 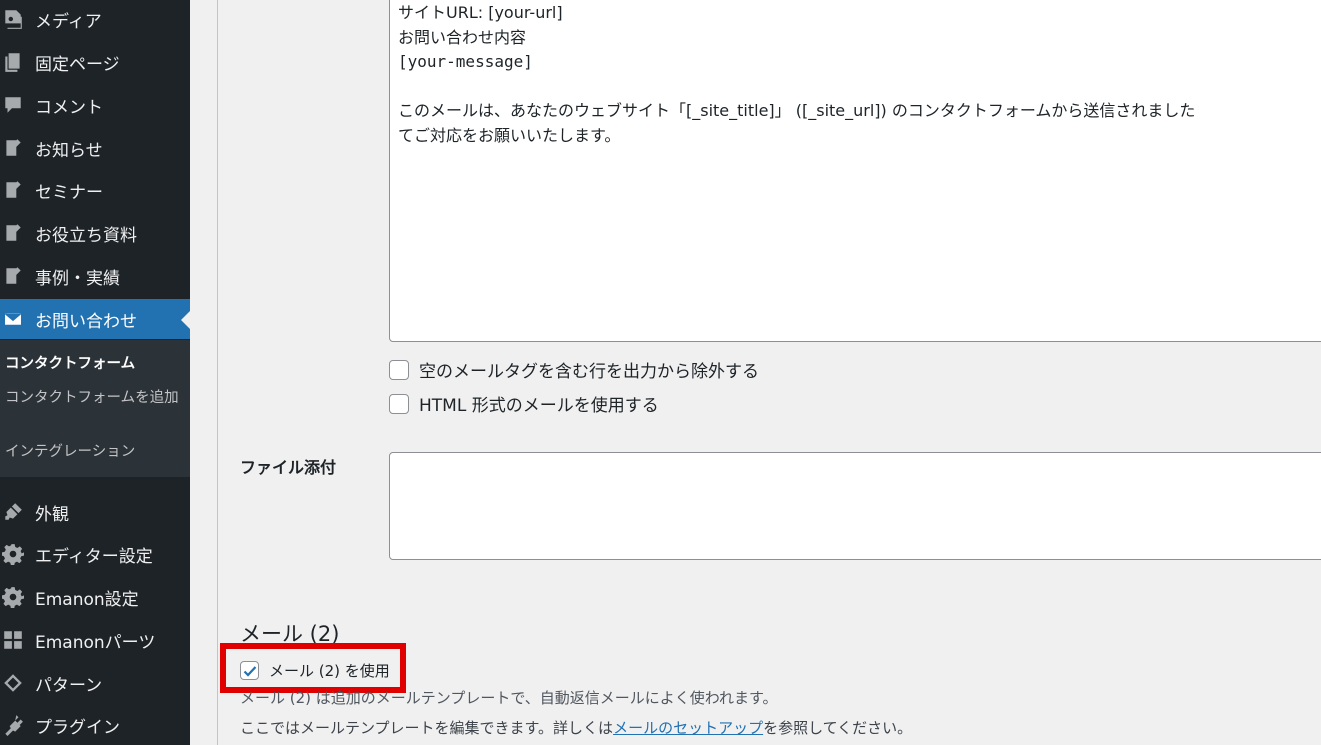 I want to click on menu-item-seminar: セミナー, so click(x=95, y=190).